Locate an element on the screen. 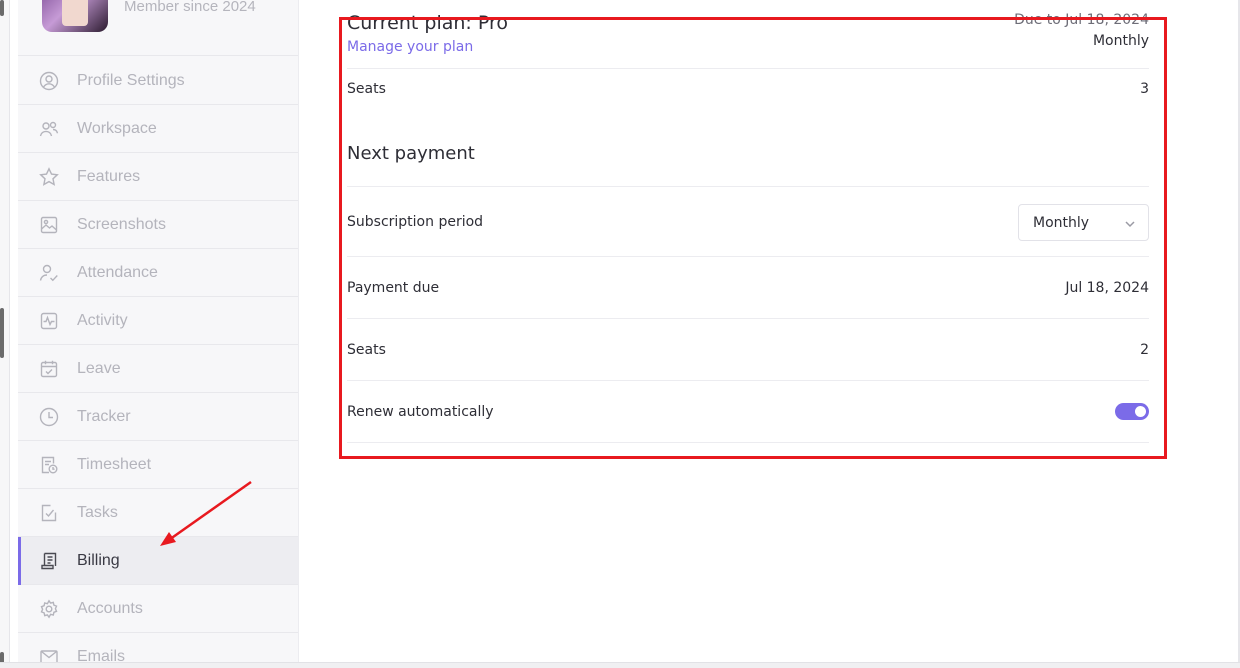 This screenshot has width=1240, height=668. sidebar-item-label: Emails is located at coordinates (101, 655).